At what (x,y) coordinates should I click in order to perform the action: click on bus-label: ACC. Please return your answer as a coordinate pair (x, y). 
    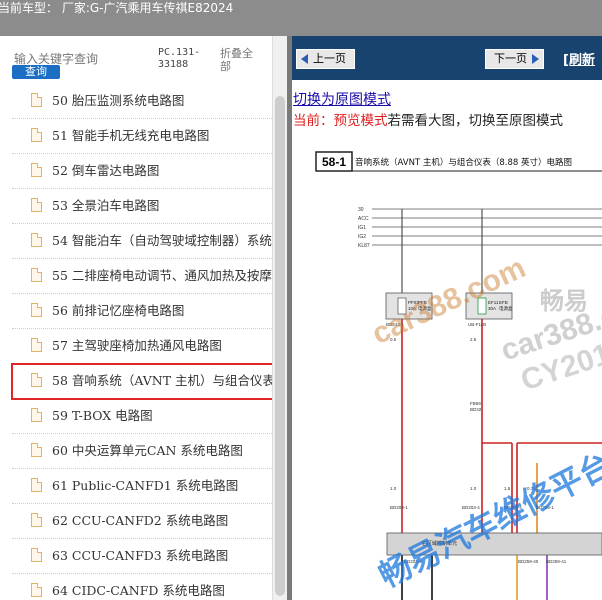
    Looking at the image, I should click on (363, 219).